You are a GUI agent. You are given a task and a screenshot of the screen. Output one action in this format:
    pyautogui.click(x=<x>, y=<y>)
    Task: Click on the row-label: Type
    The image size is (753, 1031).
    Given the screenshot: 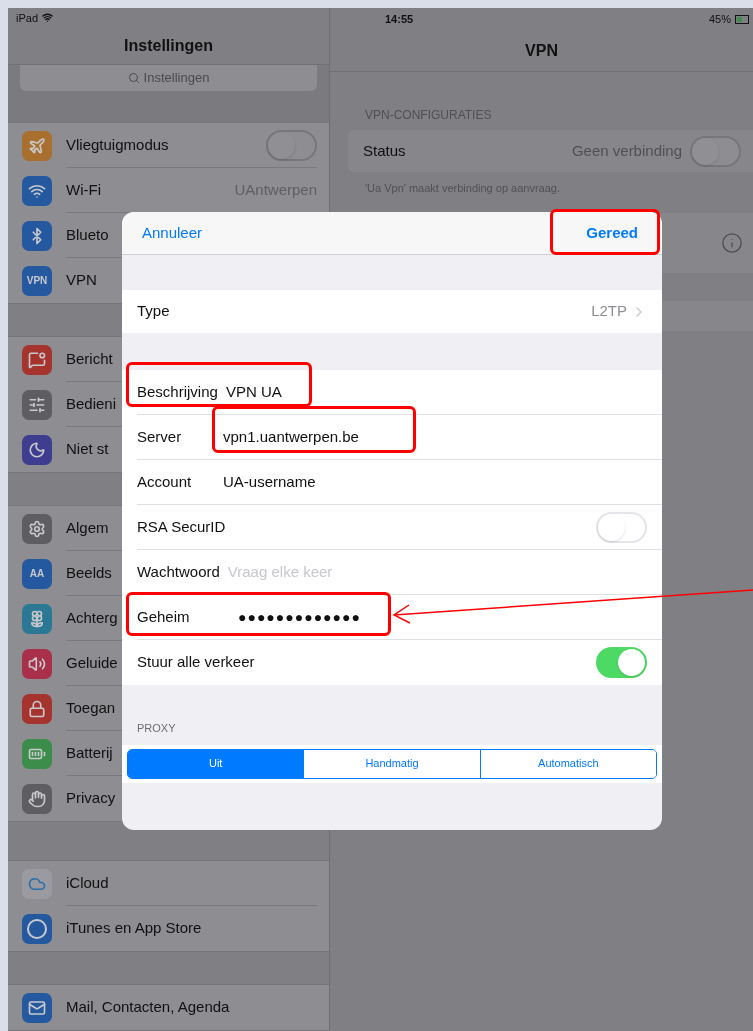 What is the action you would take?
    pyautogui.click(x=154, y=311)
    